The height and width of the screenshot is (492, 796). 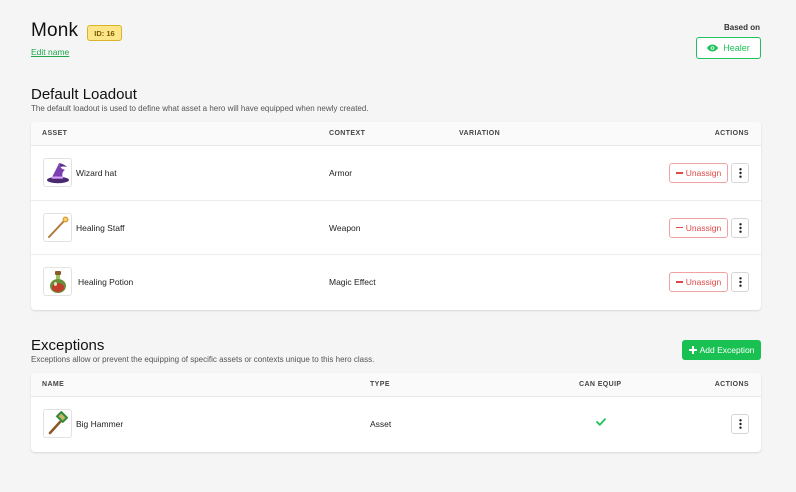 I want to click on big-hammer-icon, so click(x=58, y=422).